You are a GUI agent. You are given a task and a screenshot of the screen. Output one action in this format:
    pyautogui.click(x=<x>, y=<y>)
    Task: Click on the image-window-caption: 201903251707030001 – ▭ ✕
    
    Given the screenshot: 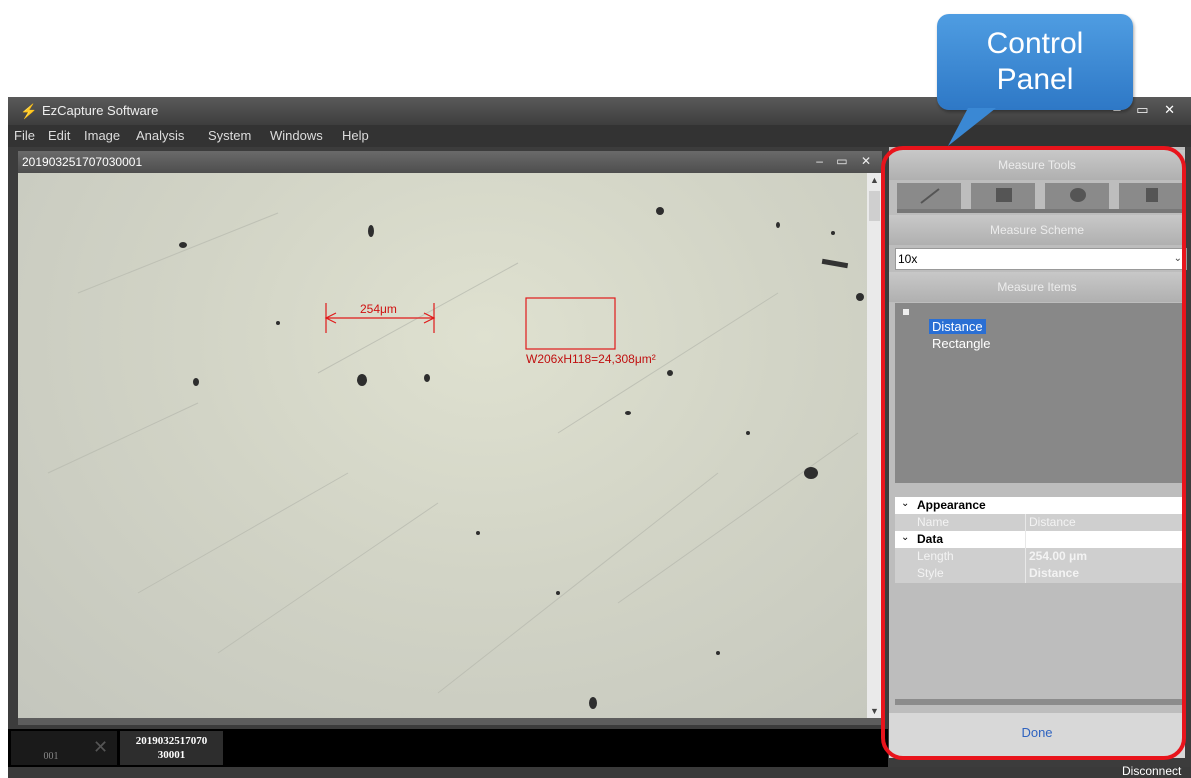 What is the action you would take?
    pyautogui.click(x=450, y=162)
    